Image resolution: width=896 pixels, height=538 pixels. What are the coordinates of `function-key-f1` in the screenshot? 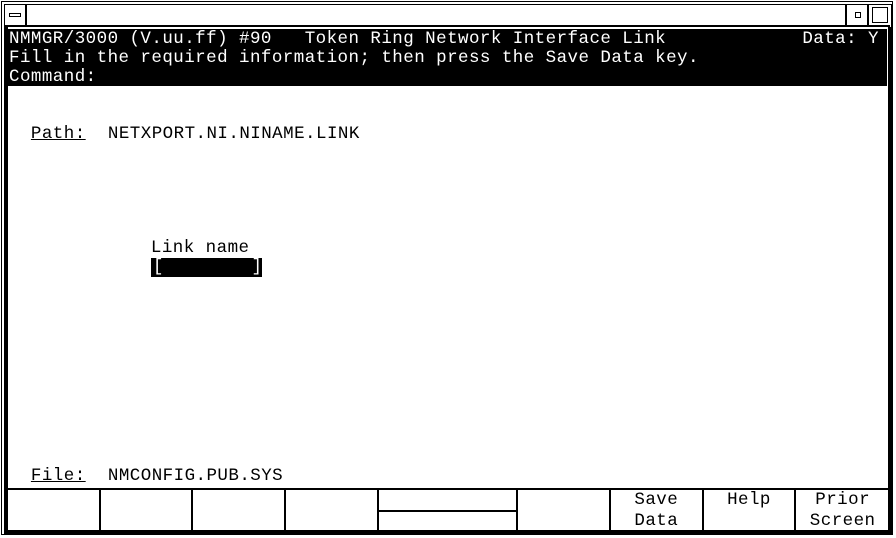 It's located at (54, 510).